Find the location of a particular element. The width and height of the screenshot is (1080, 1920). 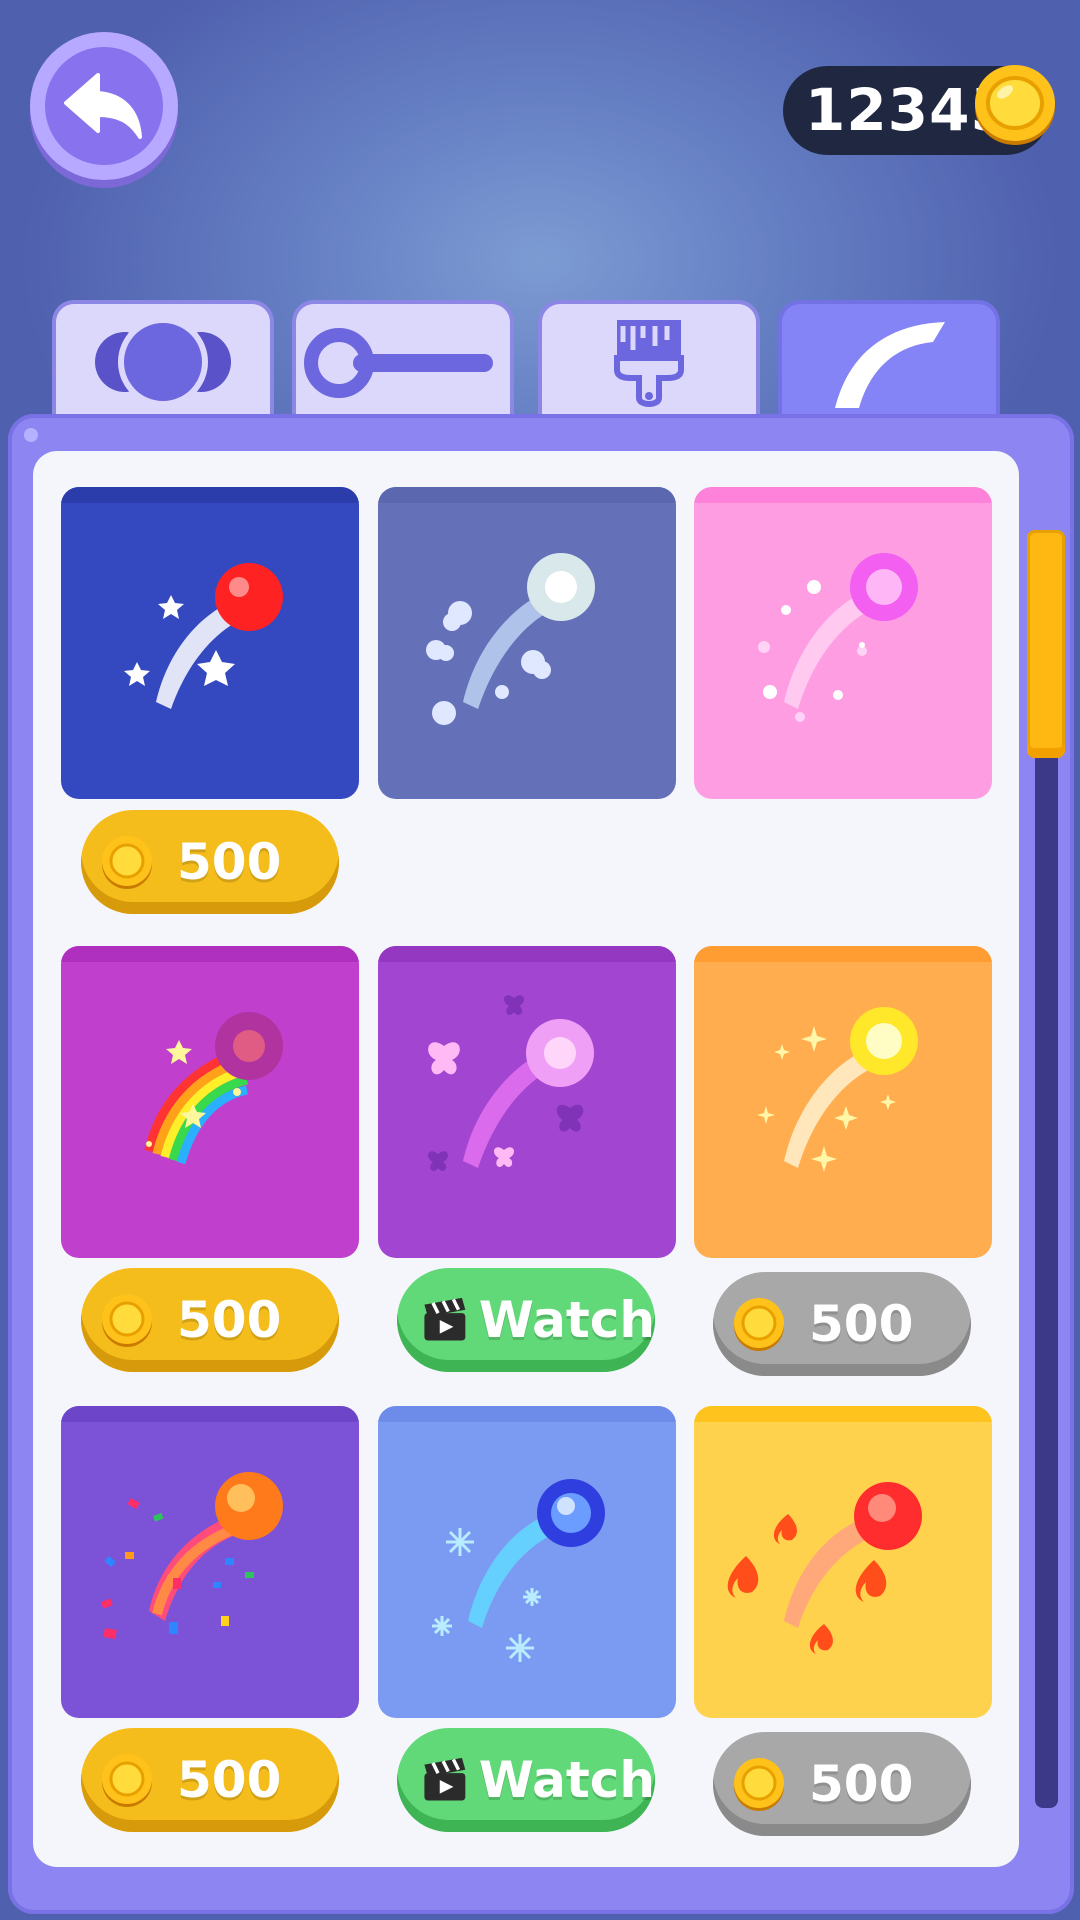

trail-tab-icon is located at coordinates (890, 365).